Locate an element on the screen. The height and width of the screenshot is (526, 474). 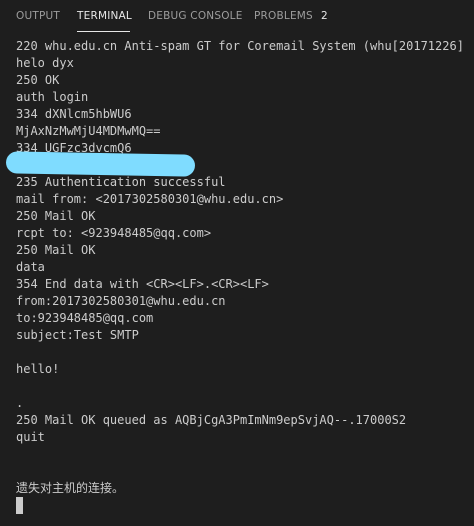
terminal-line: 235 Authentication successful is located at coordinates (121, 182).